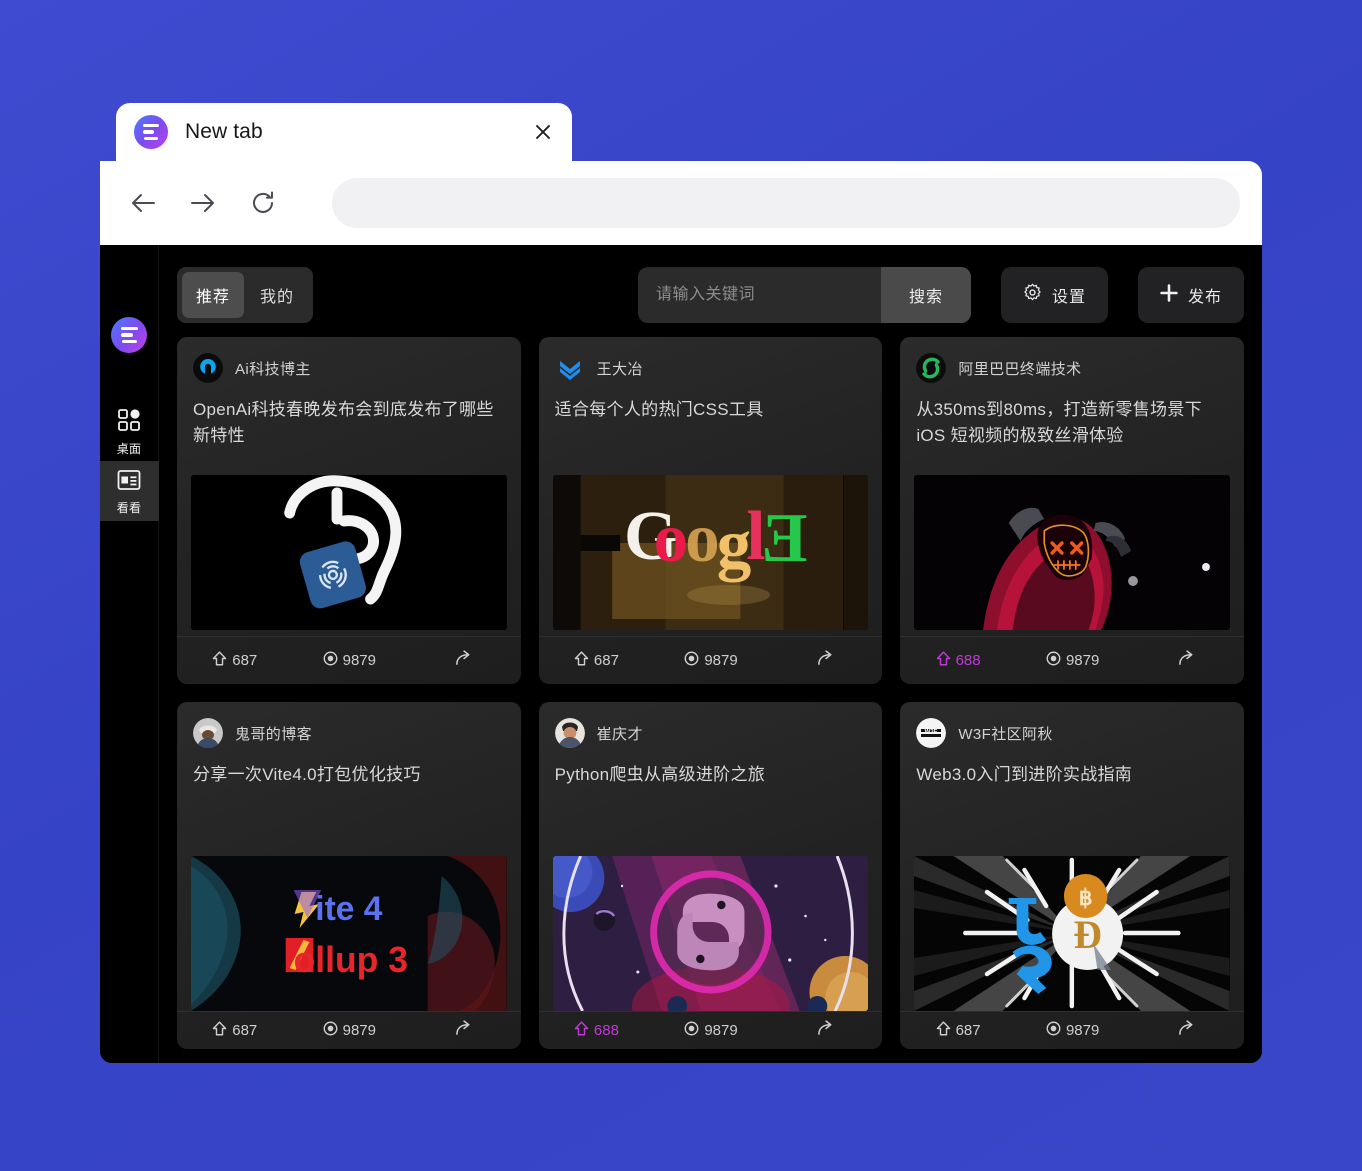  Describe the element at coordinates (1169, 295) in the screenshot. I see `plus-icon` at that location.